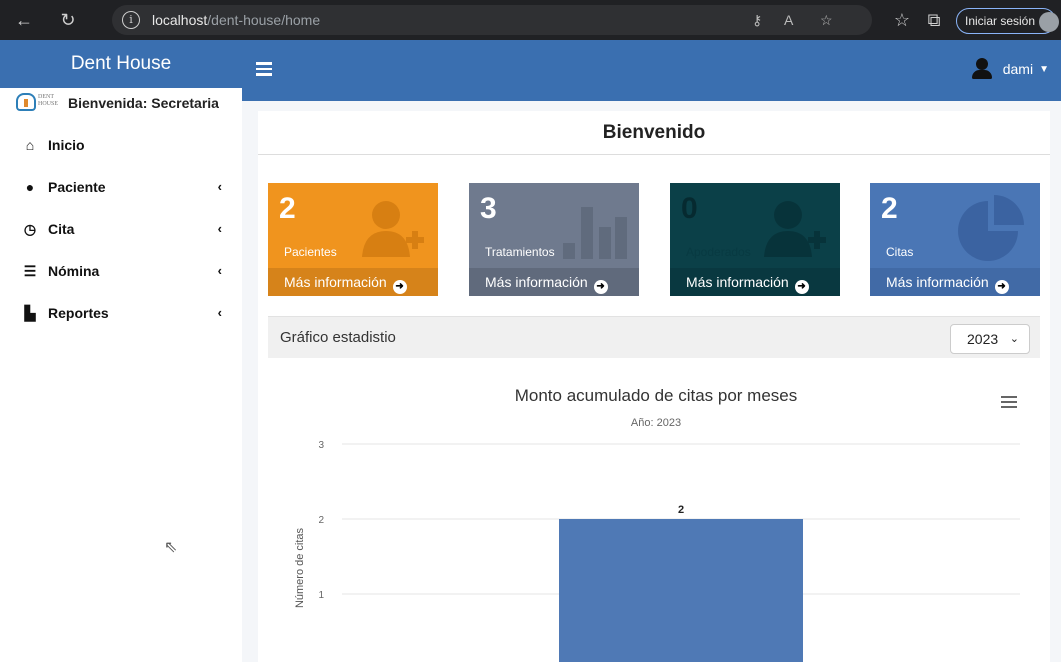 This screenshot has height=662, width=1061. I want to click on sidebar-item-label: Paciente, so click(77, 187).